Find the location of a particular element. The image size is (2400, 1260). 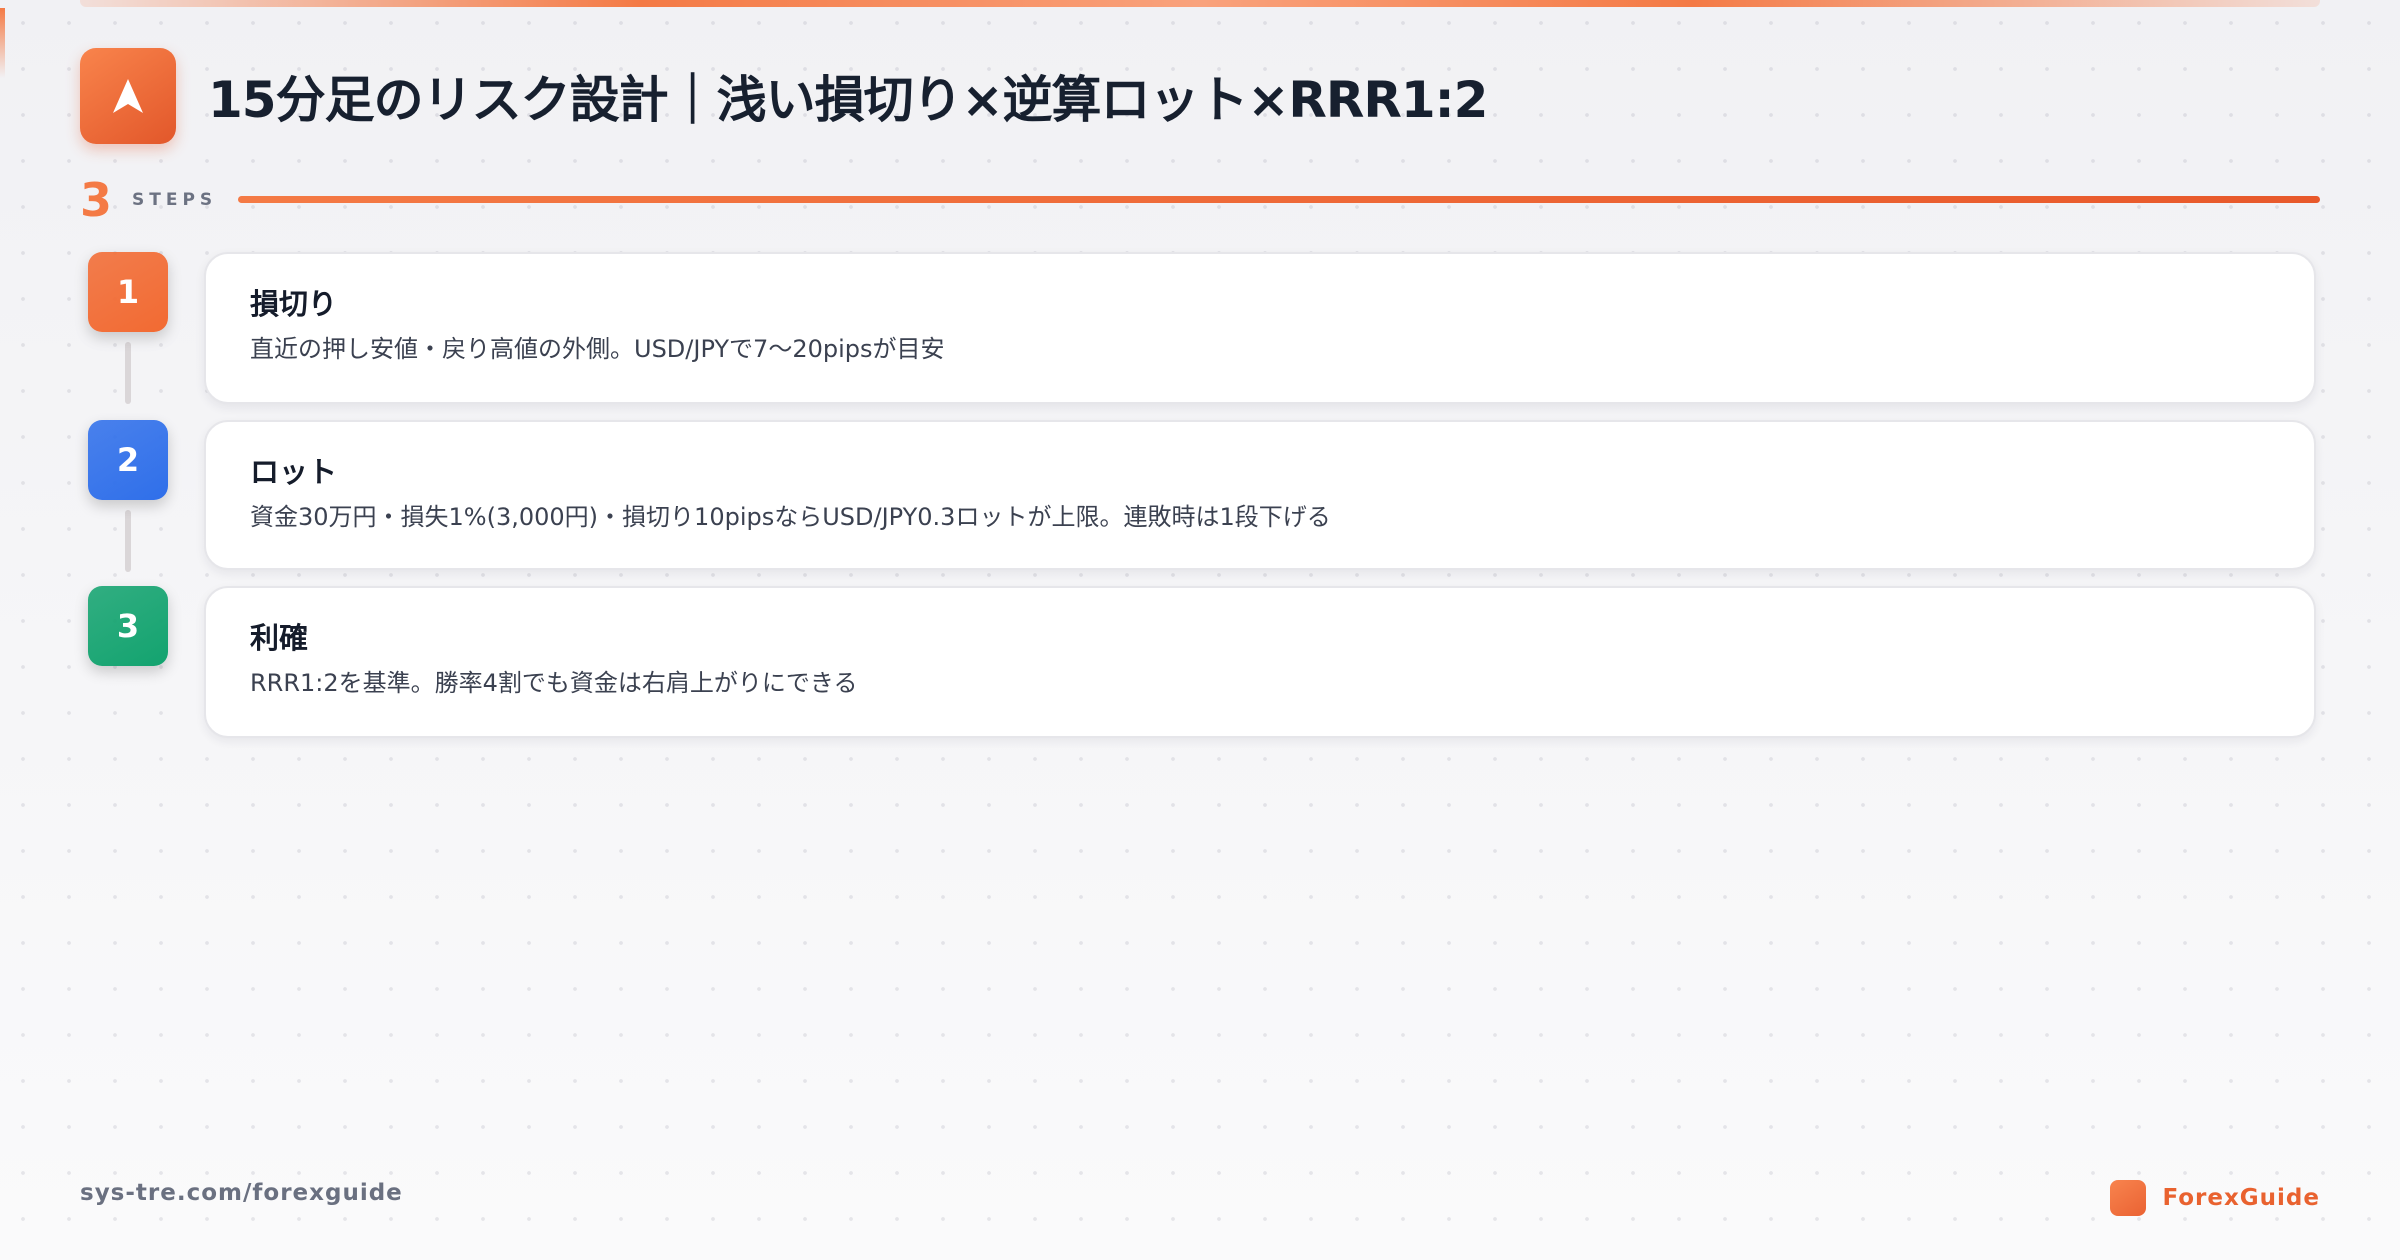

footer-brand: ForexGuide is located at coordinates (2215, 1198).